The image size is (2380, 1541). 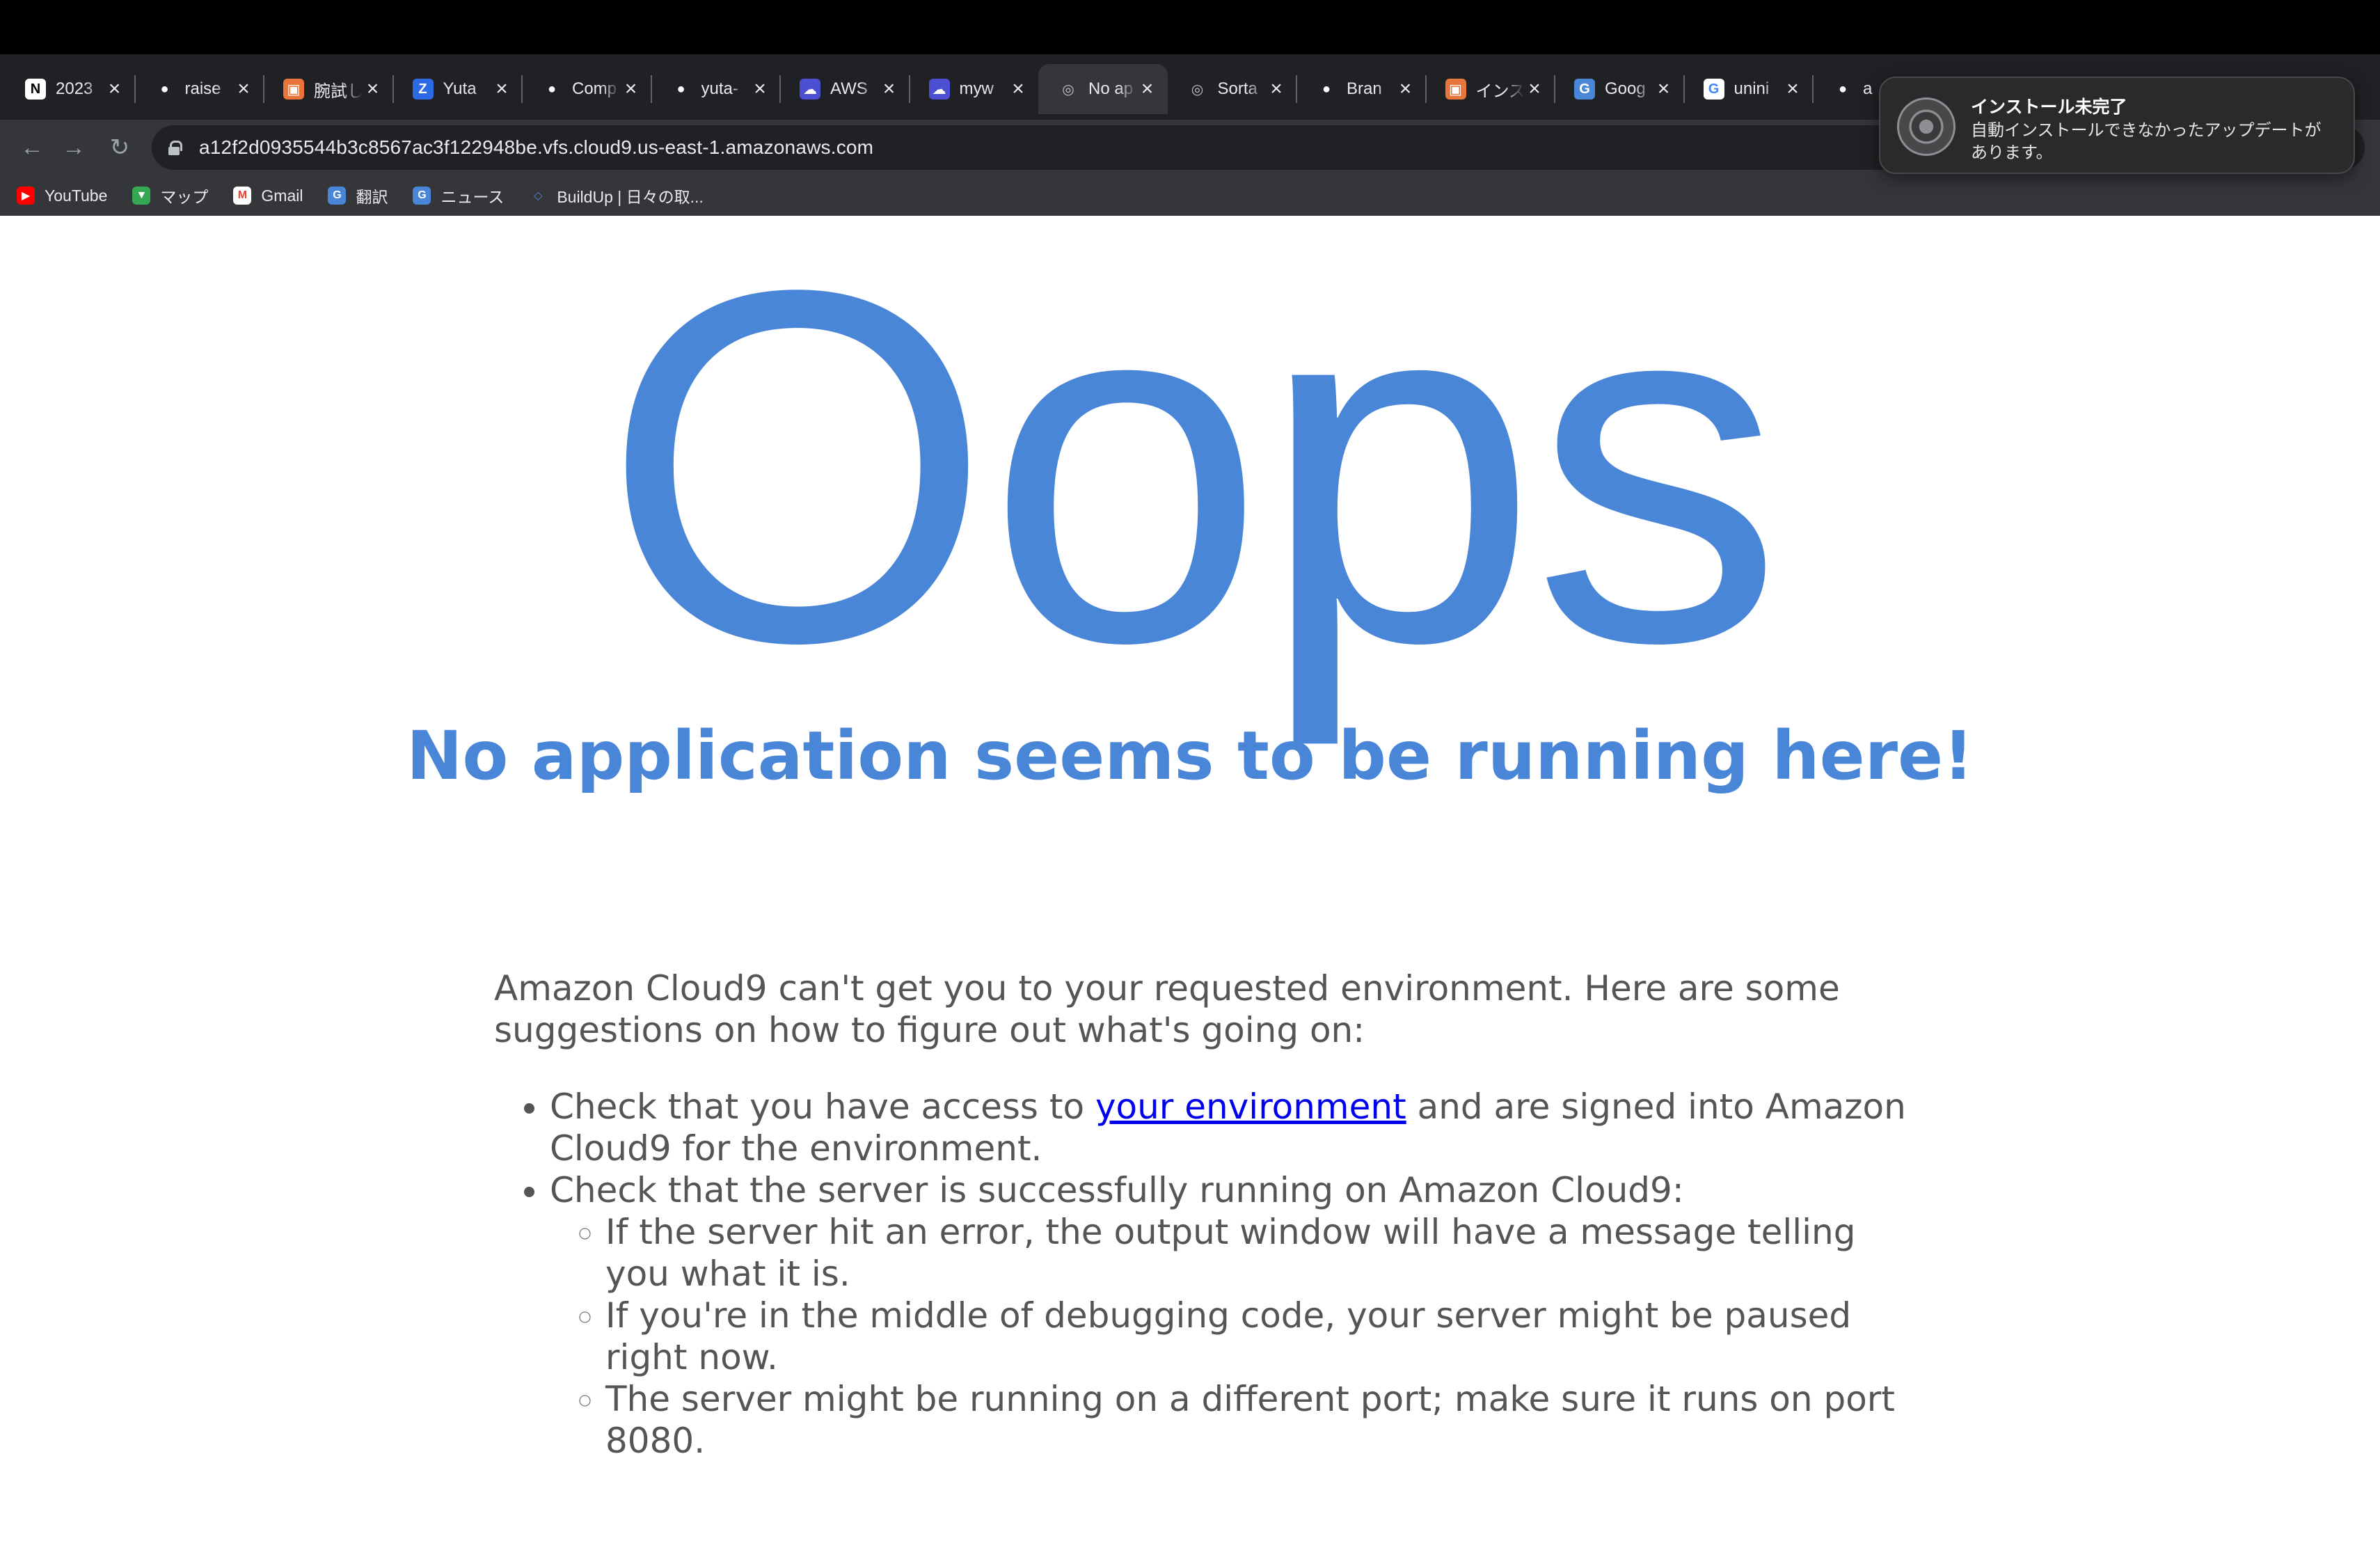 I want to click on tab: ● Comp ×, so click(x=586, y=89).